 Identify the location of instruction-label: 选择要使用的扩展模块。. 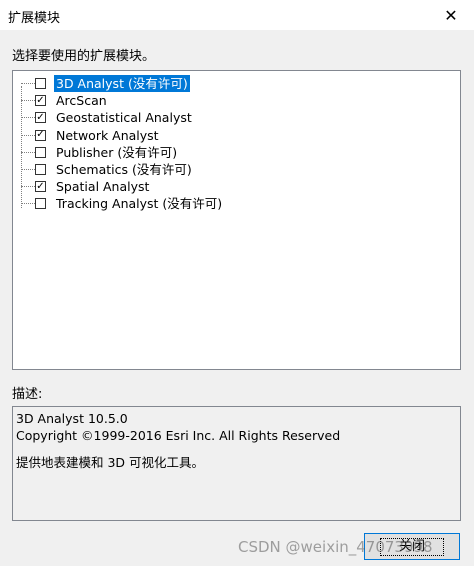
(84, 56).